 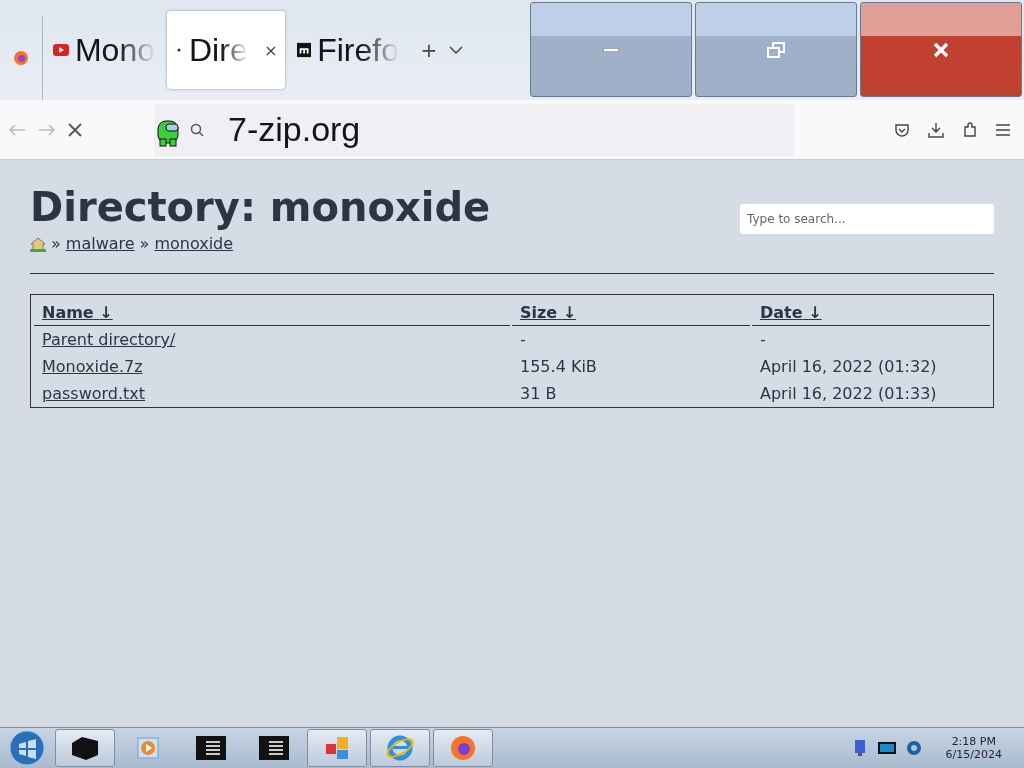 What do you see at coordinates (61, 50) in the screenshot?
I see `video-icon` at bounding box center [61, 50].